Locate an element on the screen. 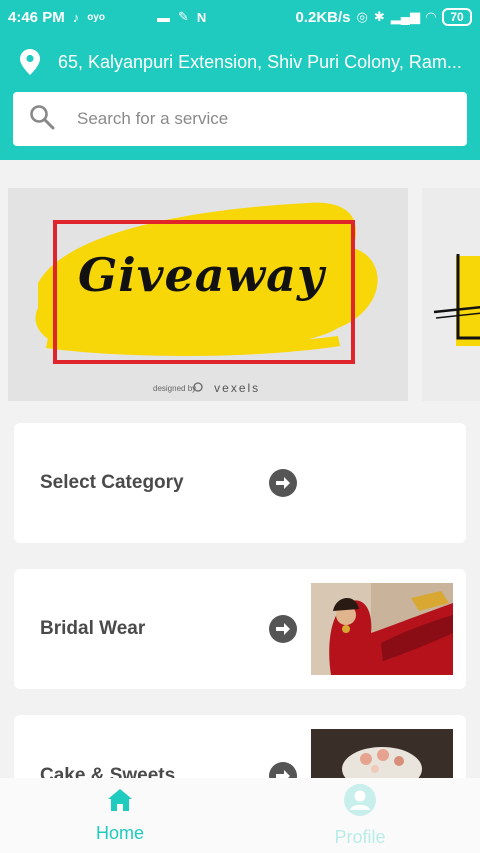 This screenshot has height=853, width=480. credit-prefix: designed by is located at coordinates (175, 388).